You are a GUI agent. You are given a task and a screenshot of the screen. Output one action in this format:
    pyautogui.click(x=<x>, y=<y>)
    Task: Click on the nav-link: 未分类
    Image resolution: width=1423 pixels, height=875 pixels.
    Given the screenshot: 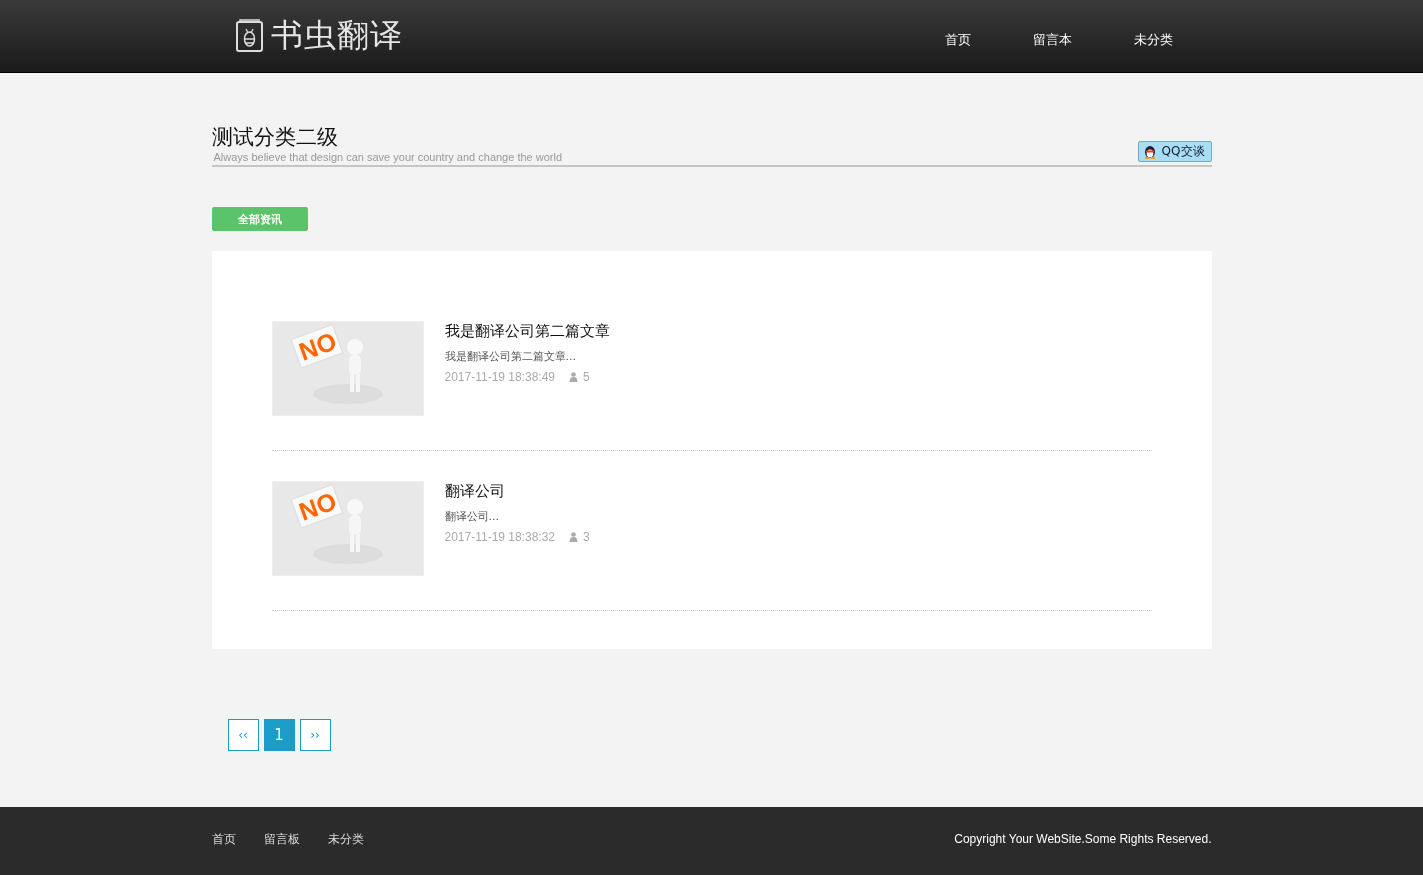 What is the action you would take?
    pyautogui.click(x=1153, y=40)
    